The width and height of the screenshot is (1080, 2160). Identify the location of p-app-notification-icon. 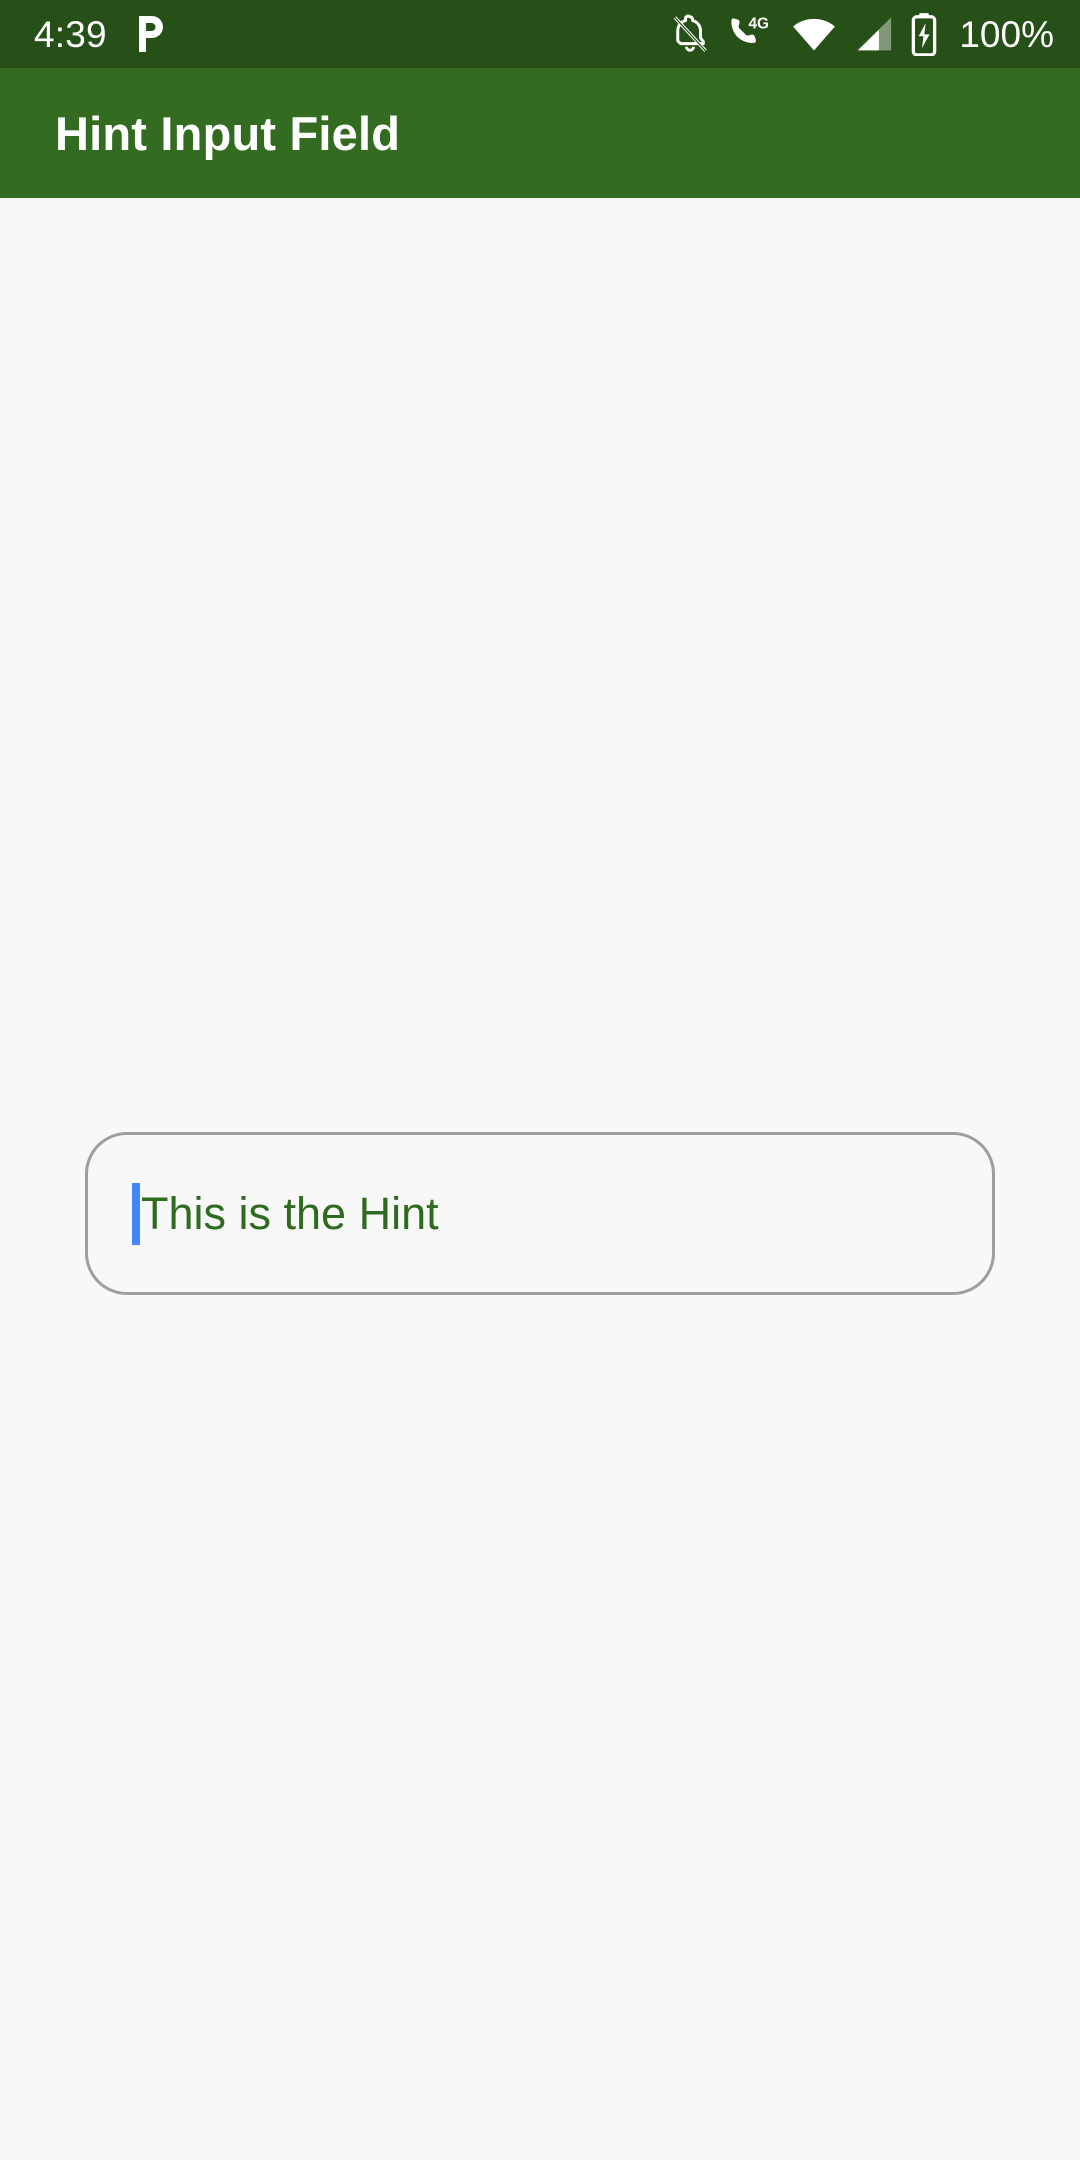
(150, 34).